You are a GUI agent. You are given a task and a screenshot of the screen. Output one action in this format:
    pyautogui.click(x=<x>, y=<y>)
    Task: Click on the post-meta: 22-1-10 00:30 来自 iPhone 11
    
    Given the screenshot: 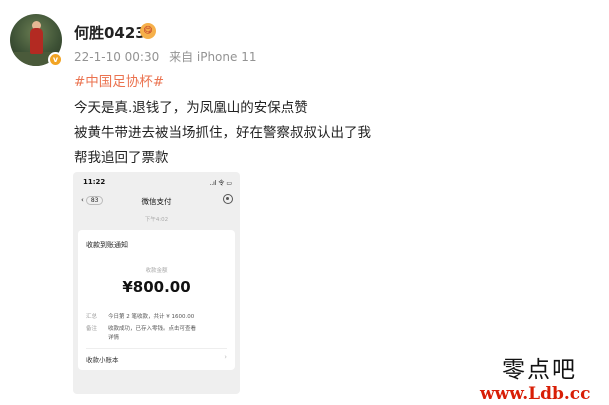 What is the action you would take?
    pyautogui.click(x=168, y=56)
    